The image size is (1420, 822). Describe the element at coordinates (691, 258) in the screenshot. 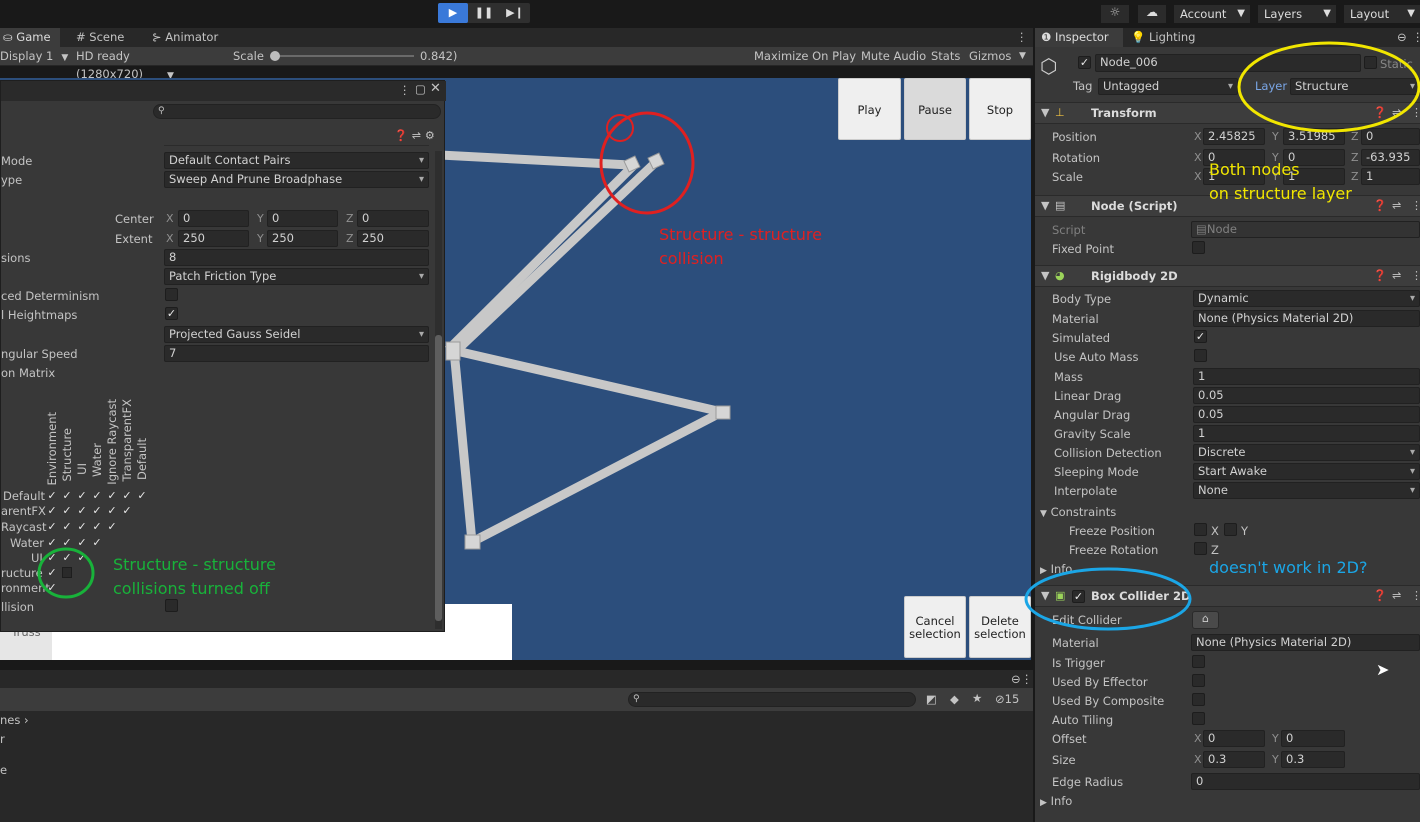

I see `red-annotation-line: collision` at that location.